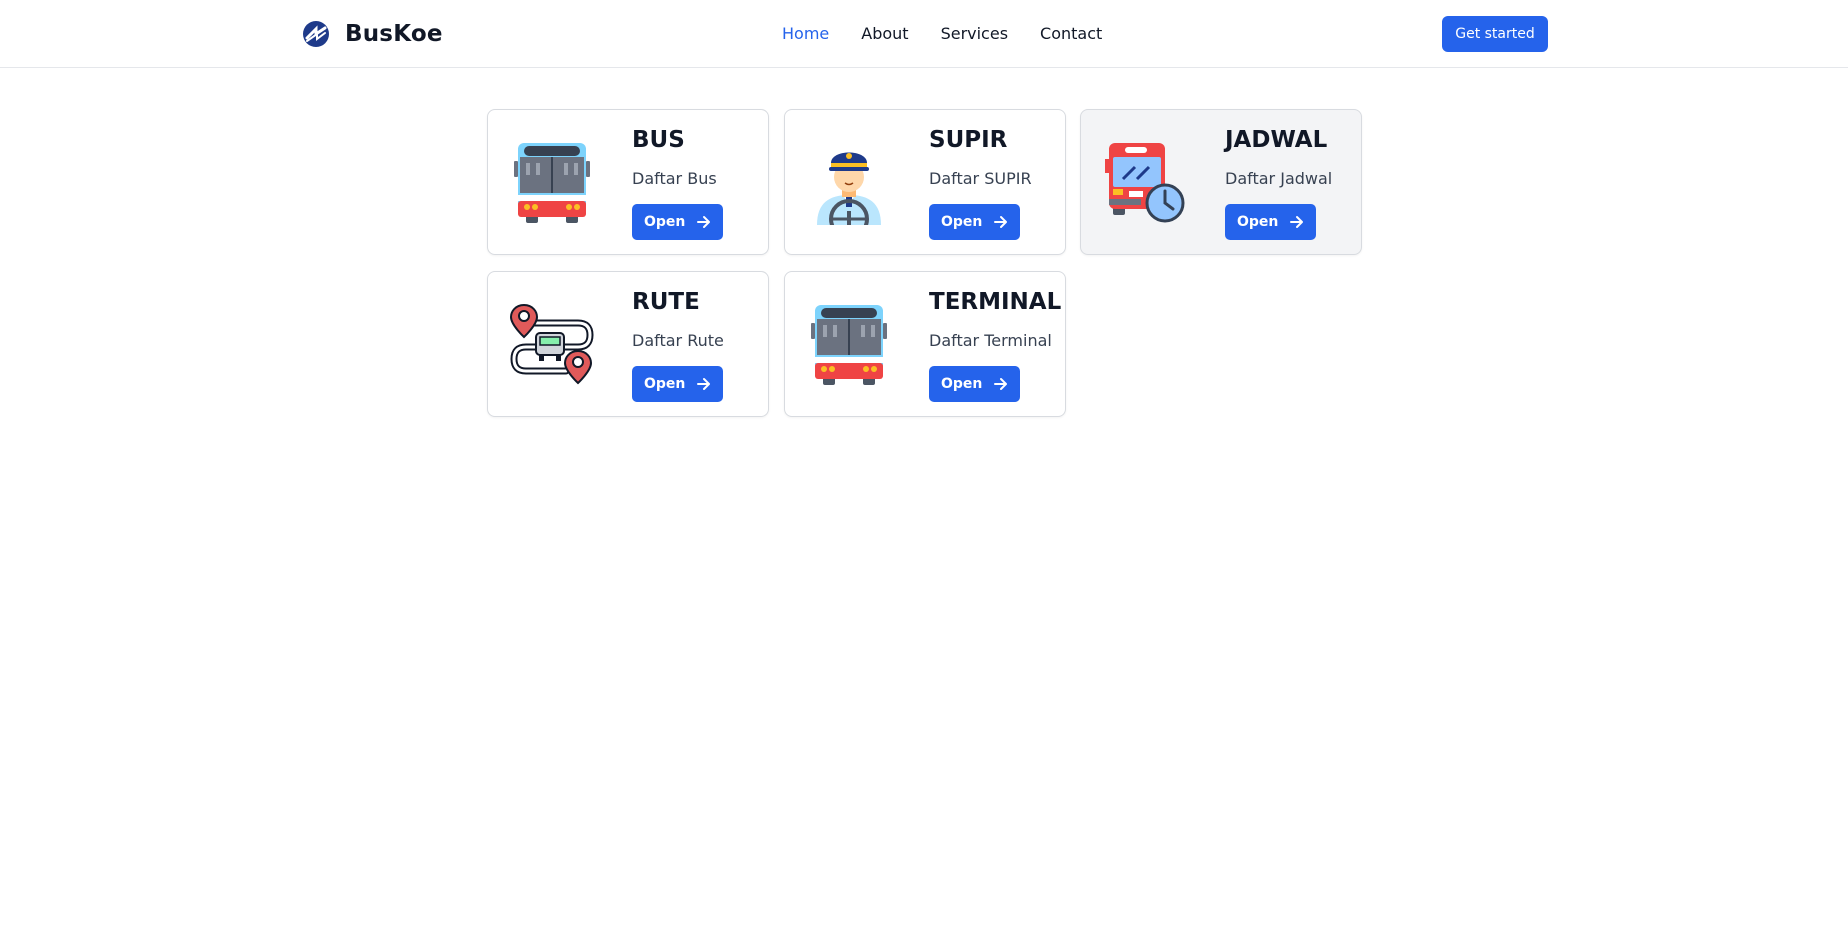 This screenshot has width=1848, height=948. Describe the element at coordinates (552, 344) in the screenshot. I see `route-icon` at that location.